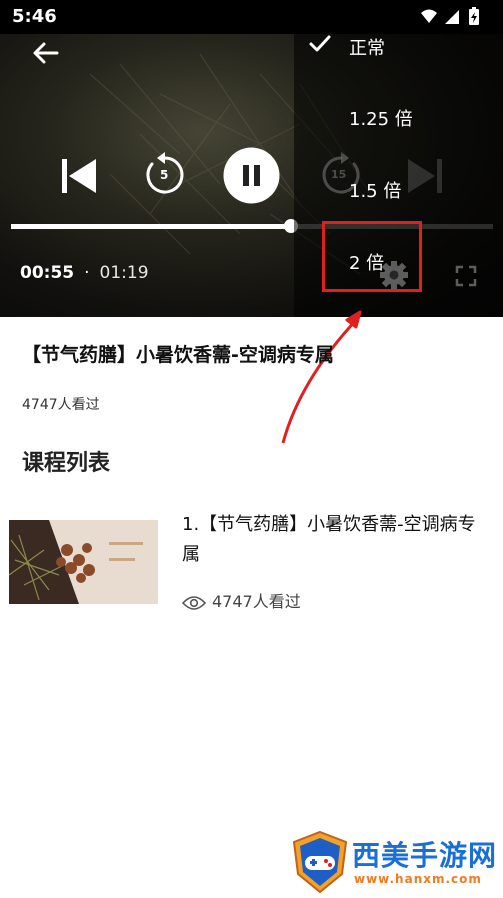 The height and width of the screenshot is (898, 503). Describe the element at coordinates (337, 540) in the screenshot. I see `lesson-title: 1.【节气药膳】小暑饮香薷-空调病专属` at that location.